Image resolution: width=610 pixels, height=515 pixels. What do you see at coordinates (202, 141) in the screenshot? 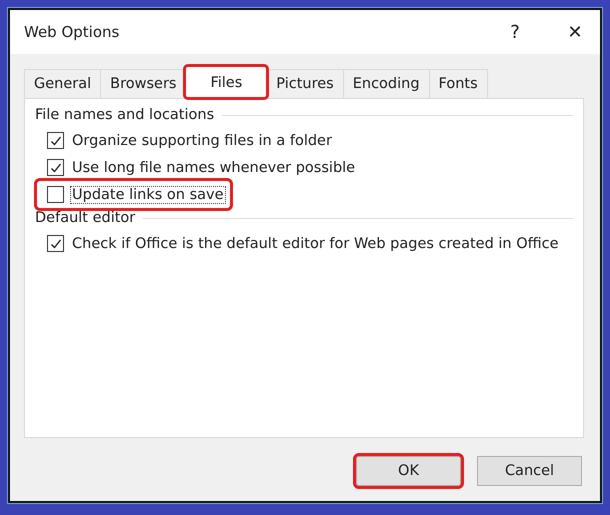
I see `checkbox-label: Organize supporting files in a folder` at bounding box center [202, 141].